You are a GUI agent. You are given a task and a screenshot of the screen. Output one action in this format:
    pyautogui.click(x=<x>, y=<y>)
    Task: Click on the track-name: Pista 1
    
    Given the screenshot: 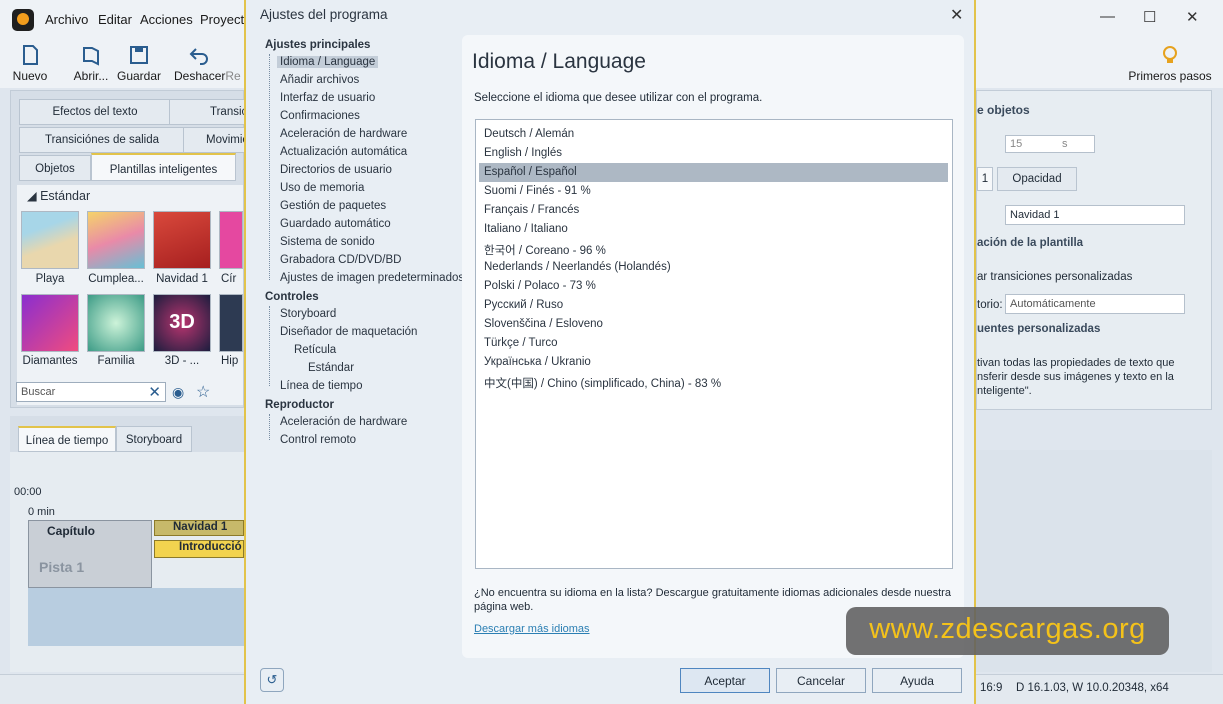 What is the action you would take?
    pyautogui.click(x=62, y=567)
    